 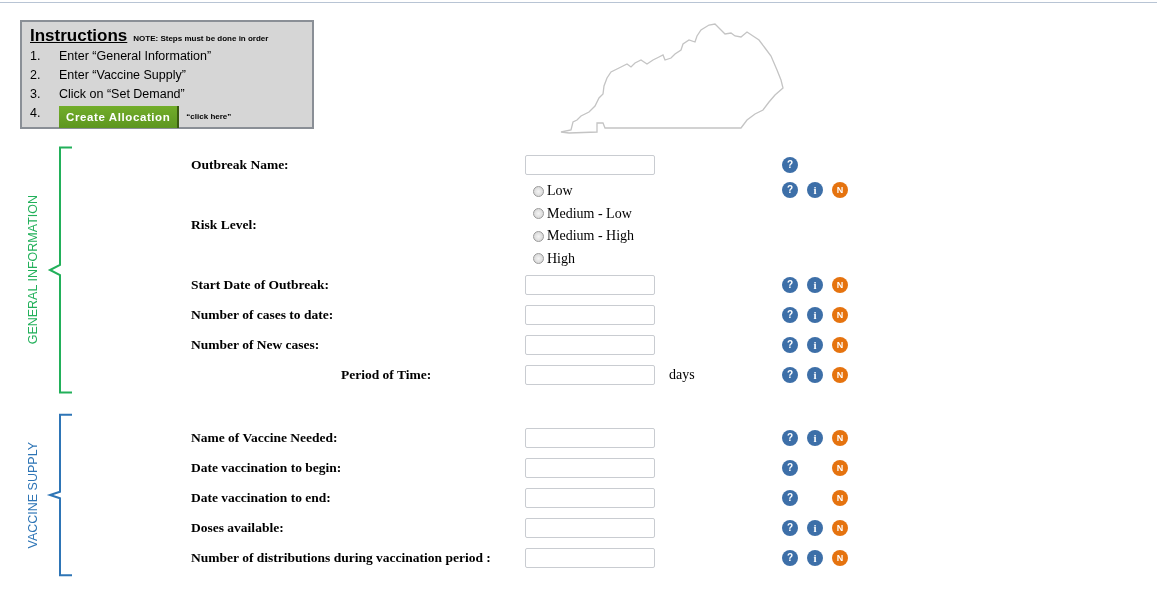 I want to click on radio-option: Medium - High, so click(x=594, y=236).